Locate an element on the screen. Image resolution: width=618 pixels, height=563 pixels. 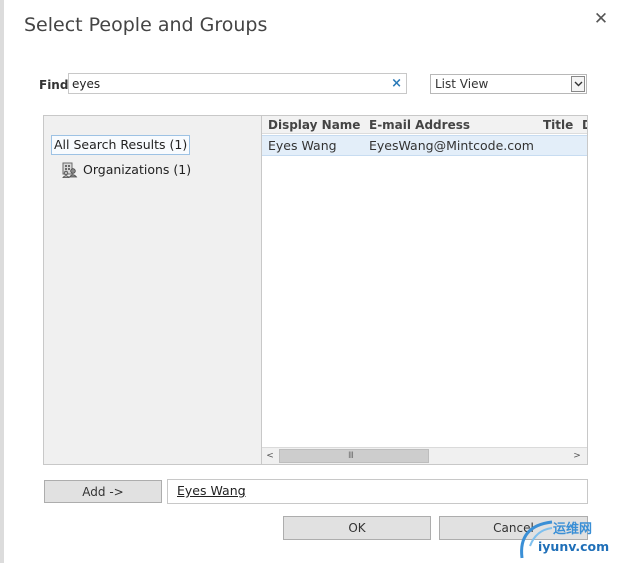
table-row: Eyes Wang EyesWang@Mintcode.com is located at coordinates (424, 145).